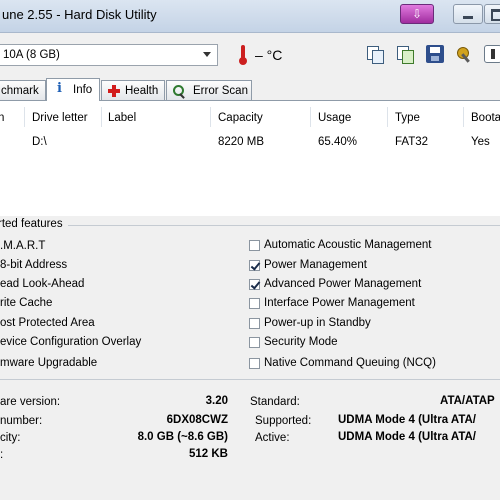 Image resolution: width=500 pixels, height=500 pixels. Describe the element at coordinates (39, 142) in the screenshot. I see `cell-drive-letter: D:\` at that location.